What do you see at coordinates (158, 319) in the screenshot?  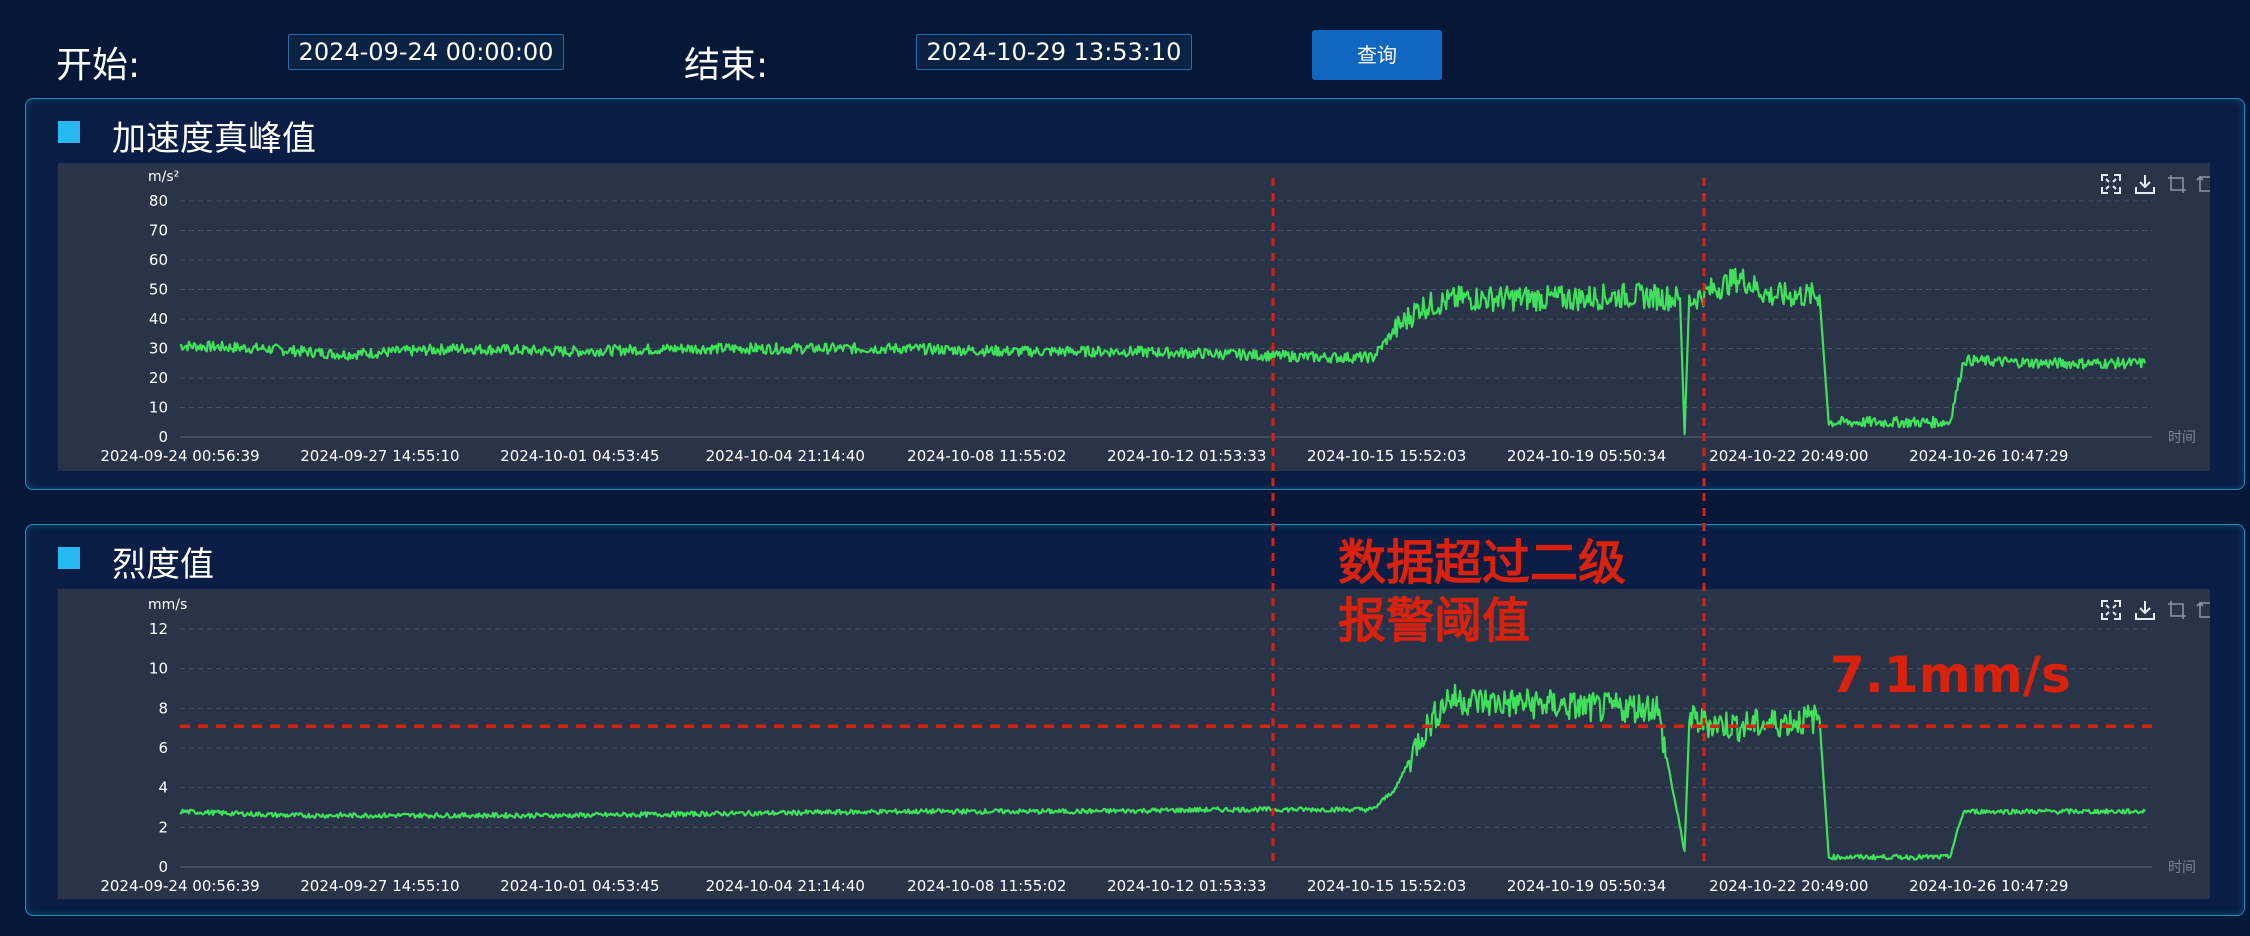 I see `y-tick-label: 40` at bounding box center [158, 319].